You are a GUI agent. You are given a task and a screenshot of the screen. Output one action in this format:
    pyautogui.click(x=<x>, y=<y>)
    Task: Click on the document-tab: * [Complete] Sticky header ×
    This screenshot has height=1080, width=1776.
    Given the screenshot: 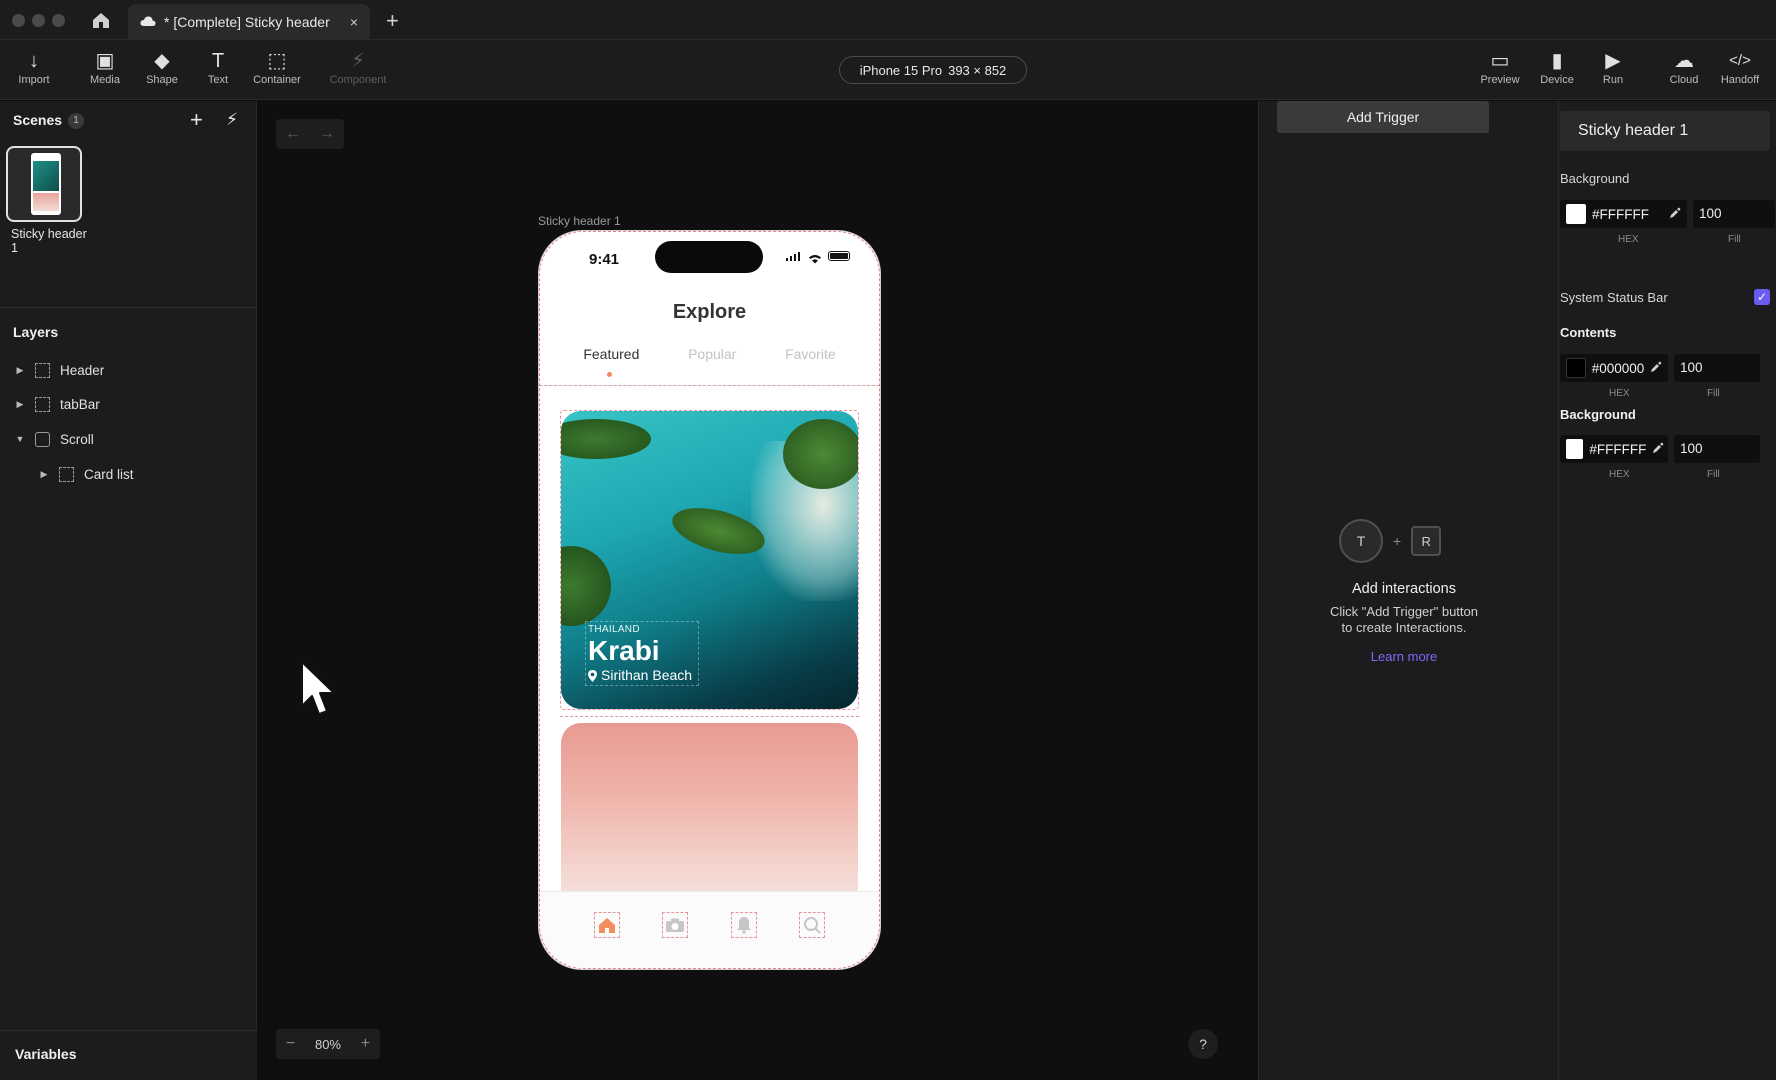 What is the action you would take?
    pyautogui.click(x=249, y=22)
    